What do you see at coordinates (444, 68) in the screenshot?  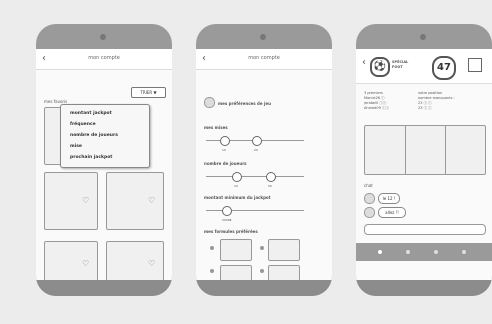 I see `counter-badge: 47` at bounding box center [444, 68].